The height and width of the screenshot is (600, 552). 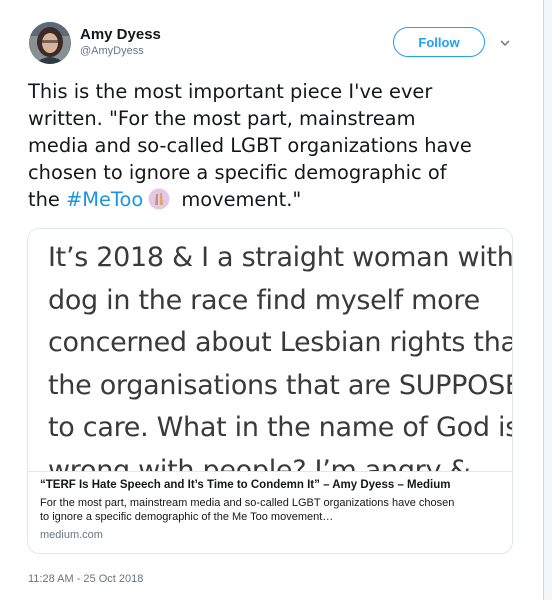 I want to click on avatar-image, so click(x=50, y=43).